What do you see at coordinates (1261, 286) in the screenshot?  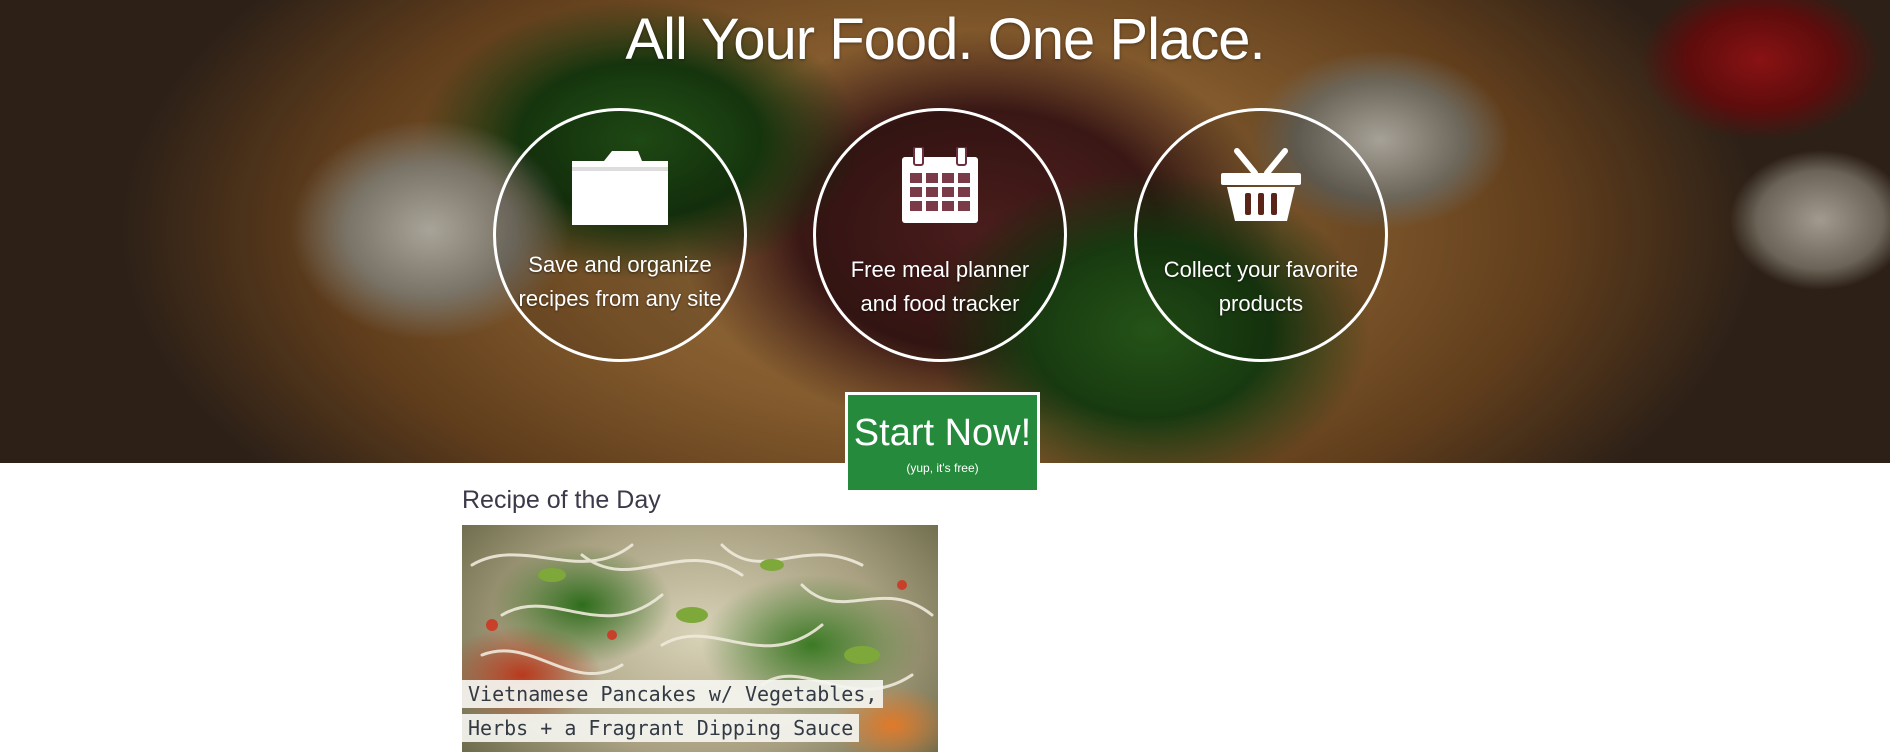 I see `feature-label: Collect your favorite products` at bounding box center [1261, 286].